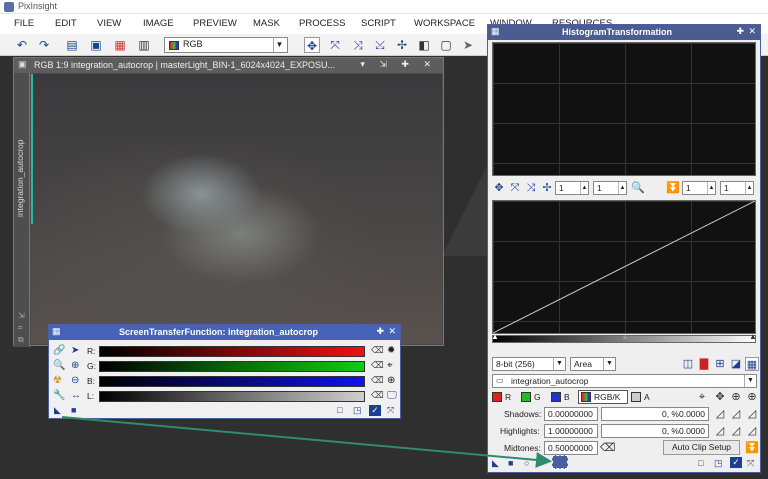  What do you see at coordinates (398, 64) in the screenshot?
I see `window-buttons: ▾ ⇲ ✚ ✕` at bounding box center [398, 64].